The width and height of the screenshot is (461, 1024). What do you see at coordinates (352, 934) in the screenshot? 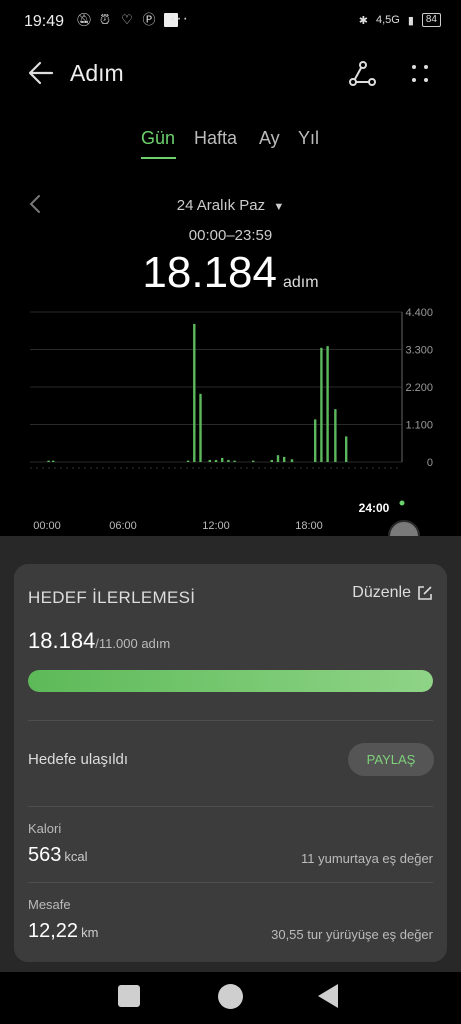
I see `distance-equivalent: 30,55 tur yürüyüşe eş değer` at bounding box center [352, 934].